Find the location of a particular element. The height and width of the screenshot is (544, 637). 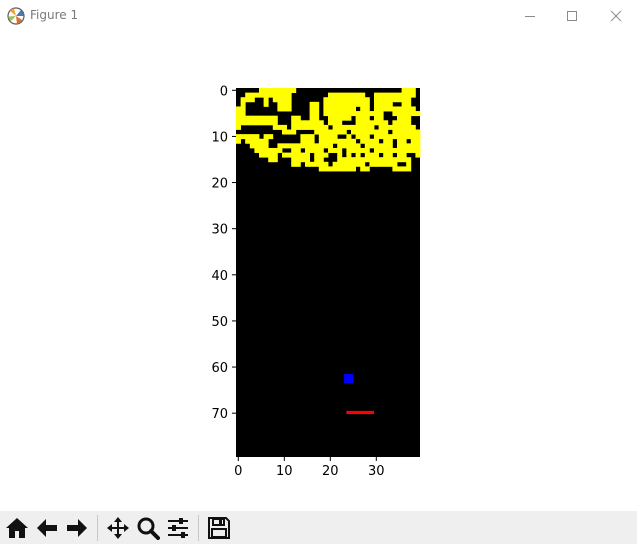

back-button is located at coordinates (46, 527).